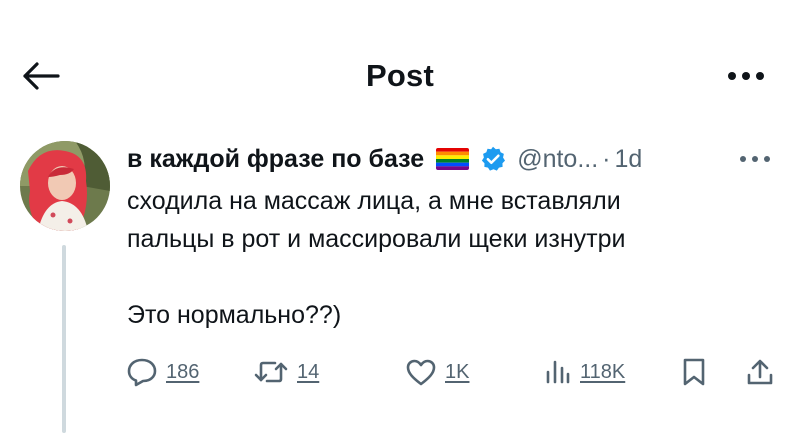 Image resolution: width=800 pixels, height=438 pixels. I want to click on share-icon, so click(760, 372).